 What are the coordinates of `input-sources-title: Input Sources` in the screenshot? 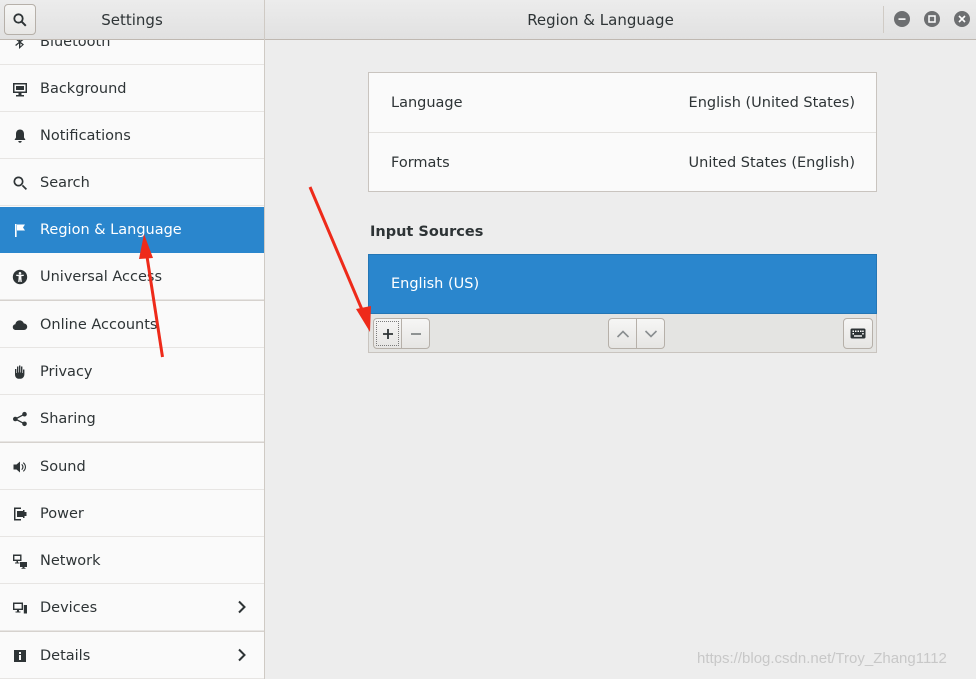 It's located at (427, 232).